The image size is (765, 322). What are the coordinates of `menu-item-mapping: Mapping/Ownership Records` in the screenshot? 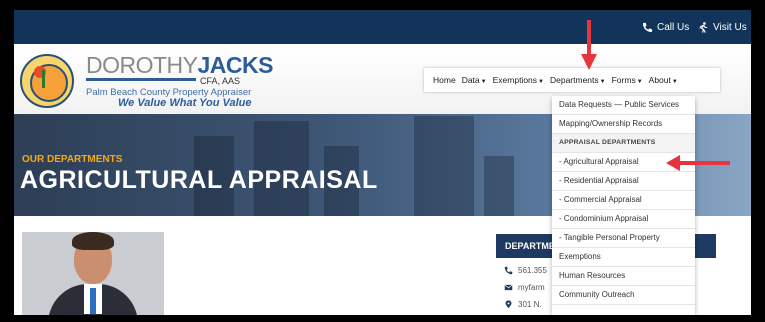 It's located at (623, 124).